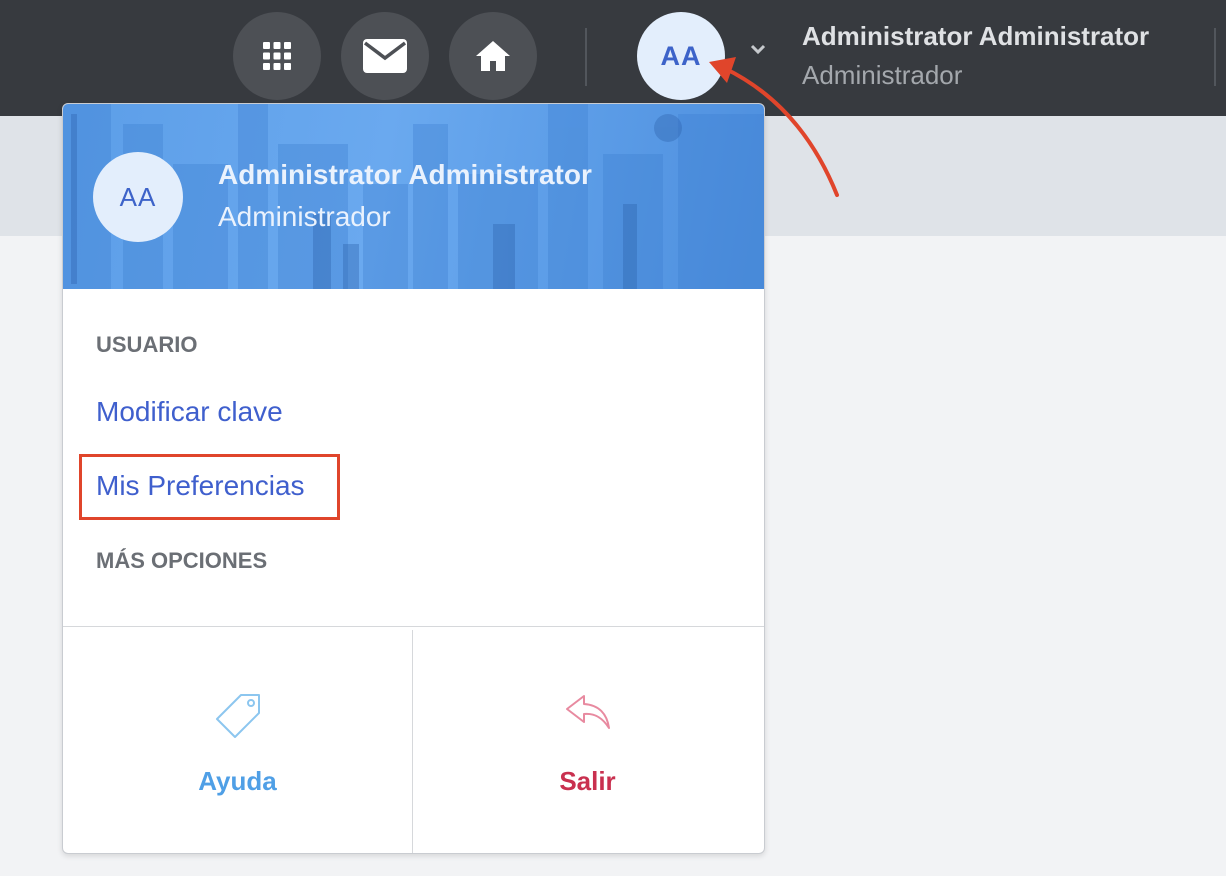 This screenshot has height=876, width=1226. What do you see at coordinates (237, 781) in the screenshot?
I see `help-label: Ayuda` at bounding box center [237, 781].